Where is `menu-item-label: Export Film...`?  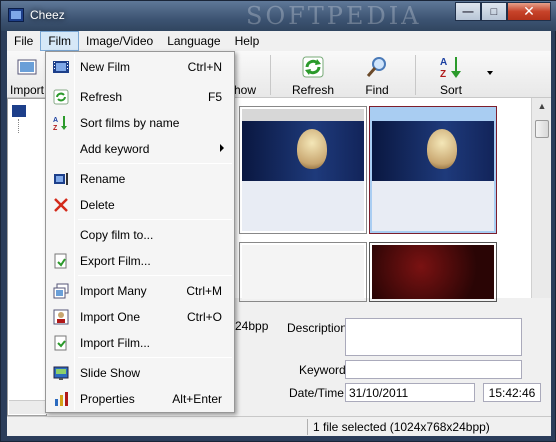 menu-item-label: Export Film... is located at coordinates (115, 261).